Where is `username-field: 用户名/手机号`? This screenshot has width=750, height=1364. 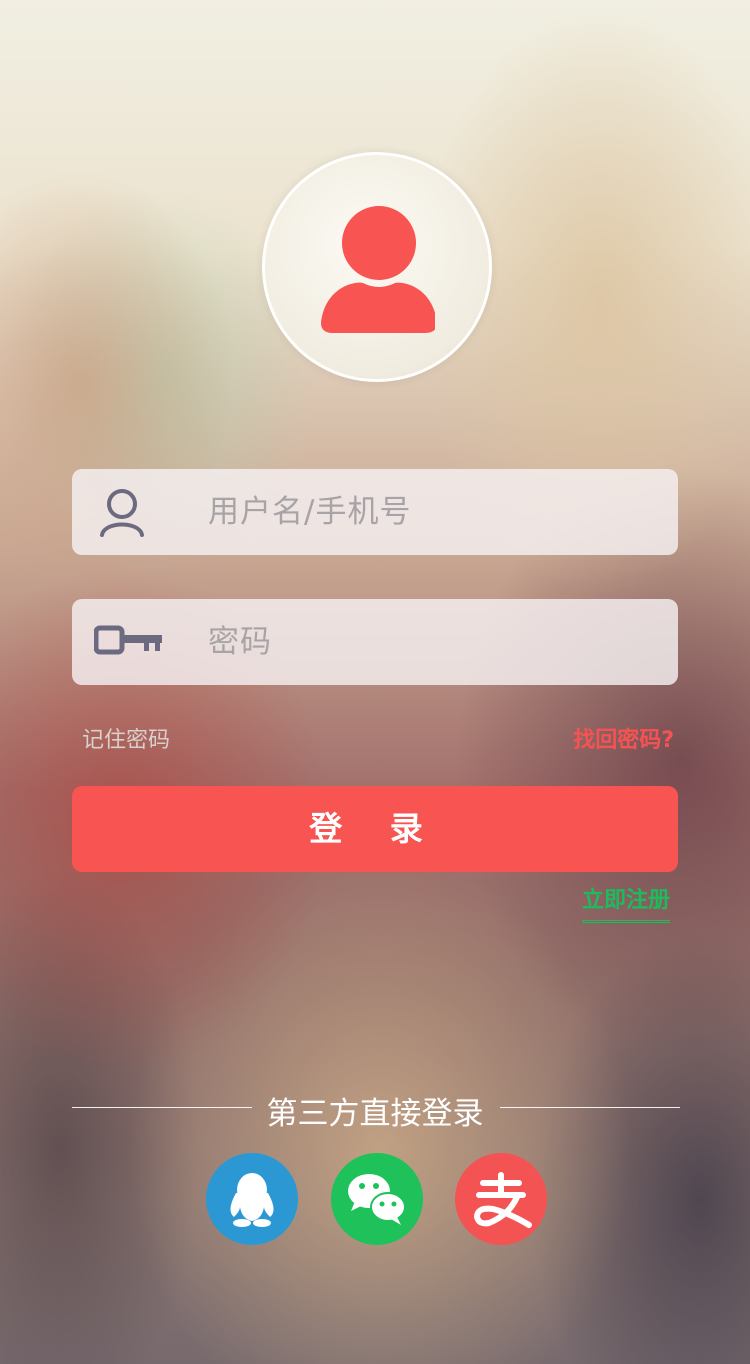
username-field: 用户名/手机号 is located at coordinates (375, 512).